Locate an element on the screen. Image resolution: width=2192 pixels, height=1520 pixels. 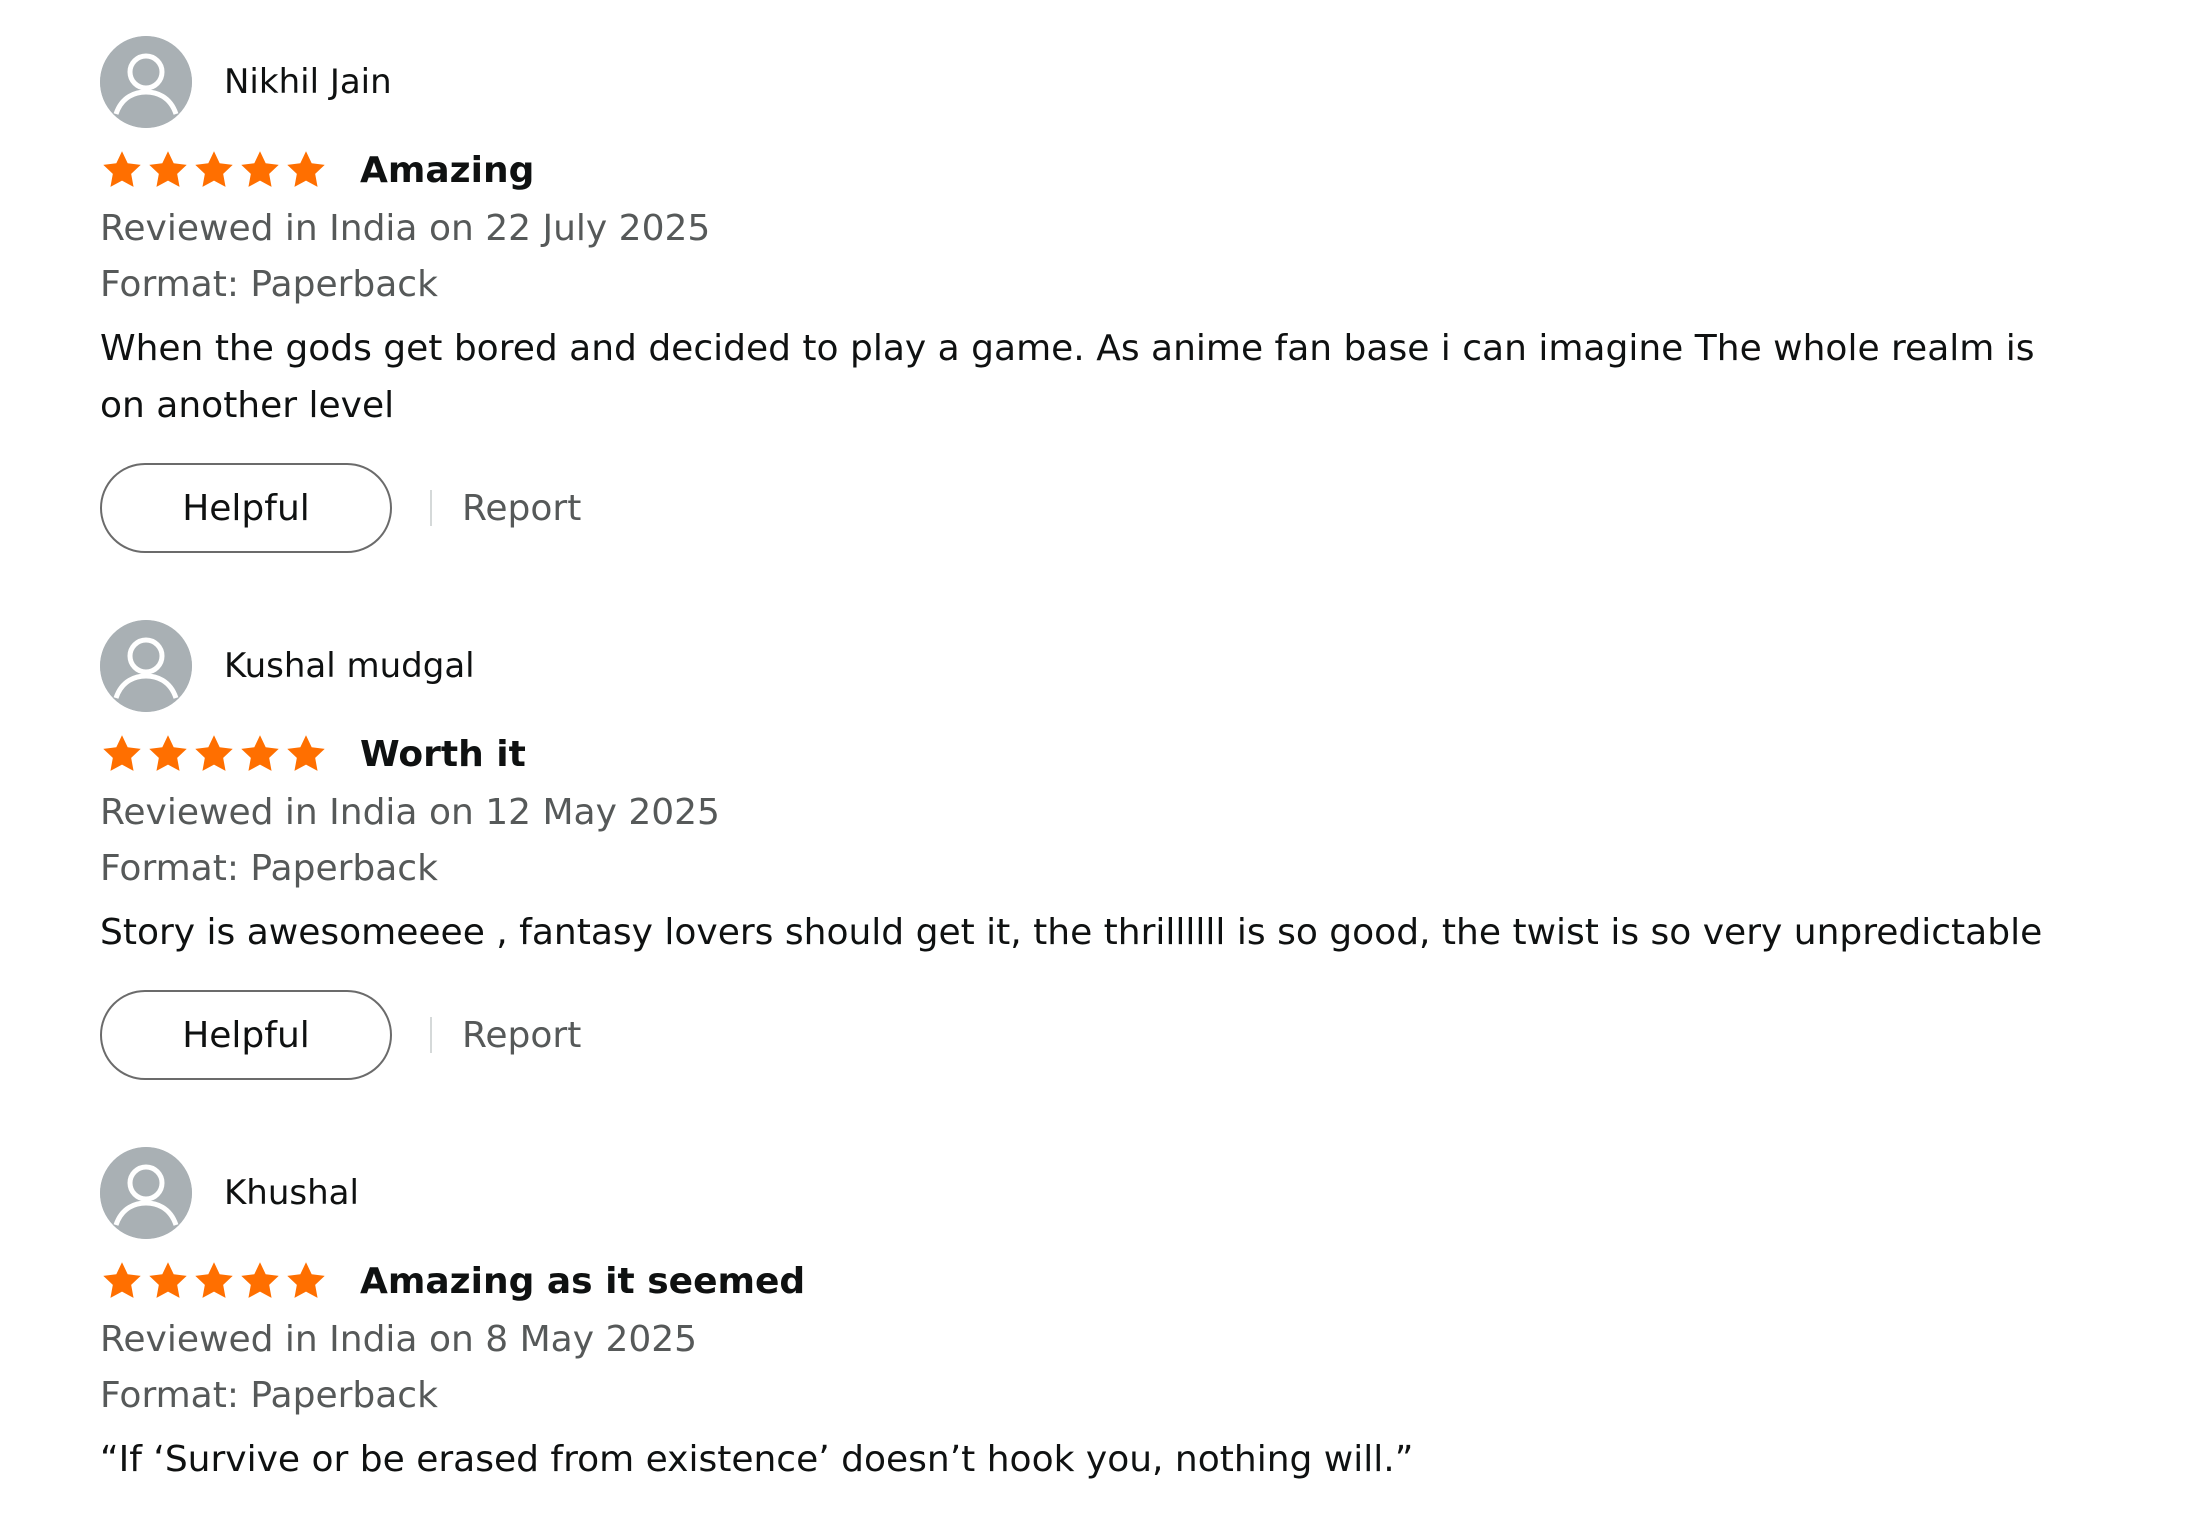
review-title: Amazing as it seemed is located at coordinates (582, 1281).